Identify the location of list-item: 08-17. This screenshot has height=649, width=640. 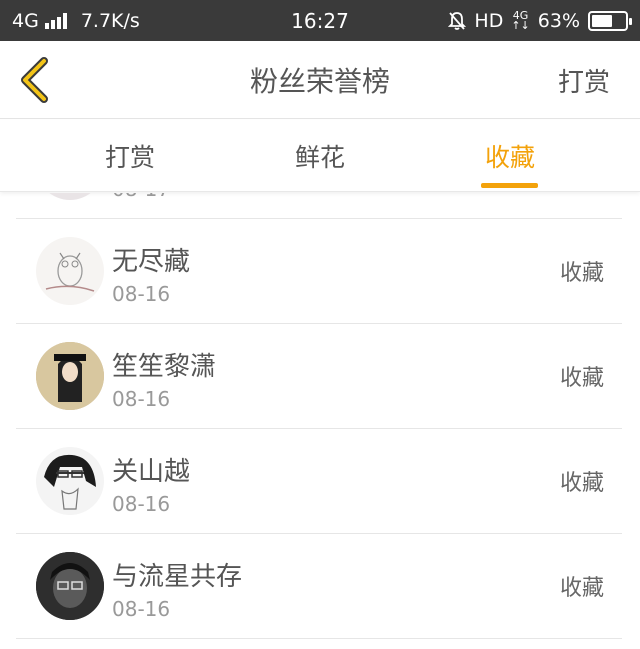
(319, 206).